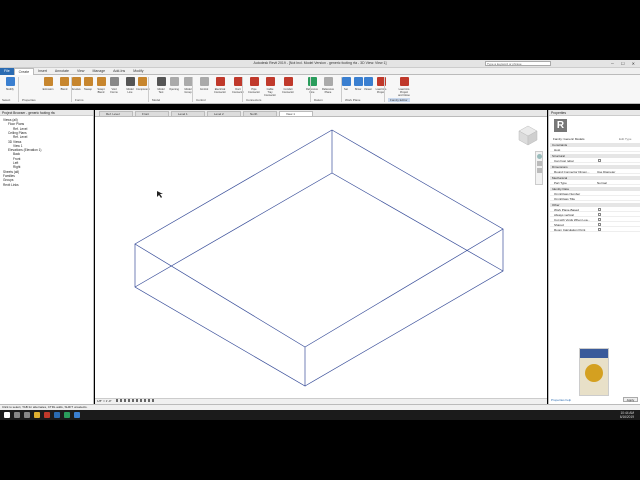  What do you see at coordinates (64, 81) in the screenshot?
I see `blend-icon` at bounding box center [64, 81].